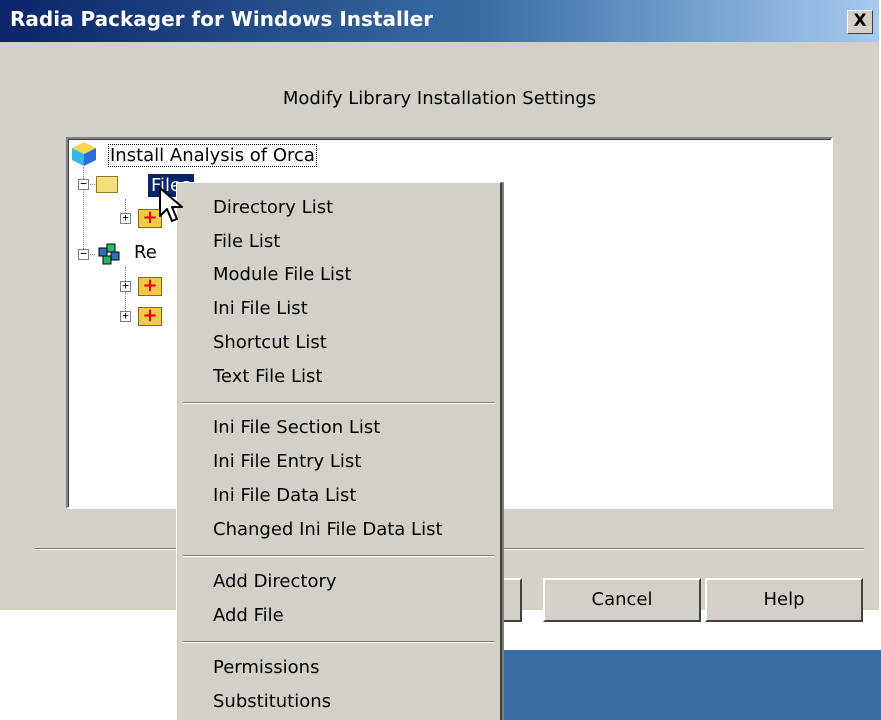  I want to click on close-icon: X, so click(860, 21).